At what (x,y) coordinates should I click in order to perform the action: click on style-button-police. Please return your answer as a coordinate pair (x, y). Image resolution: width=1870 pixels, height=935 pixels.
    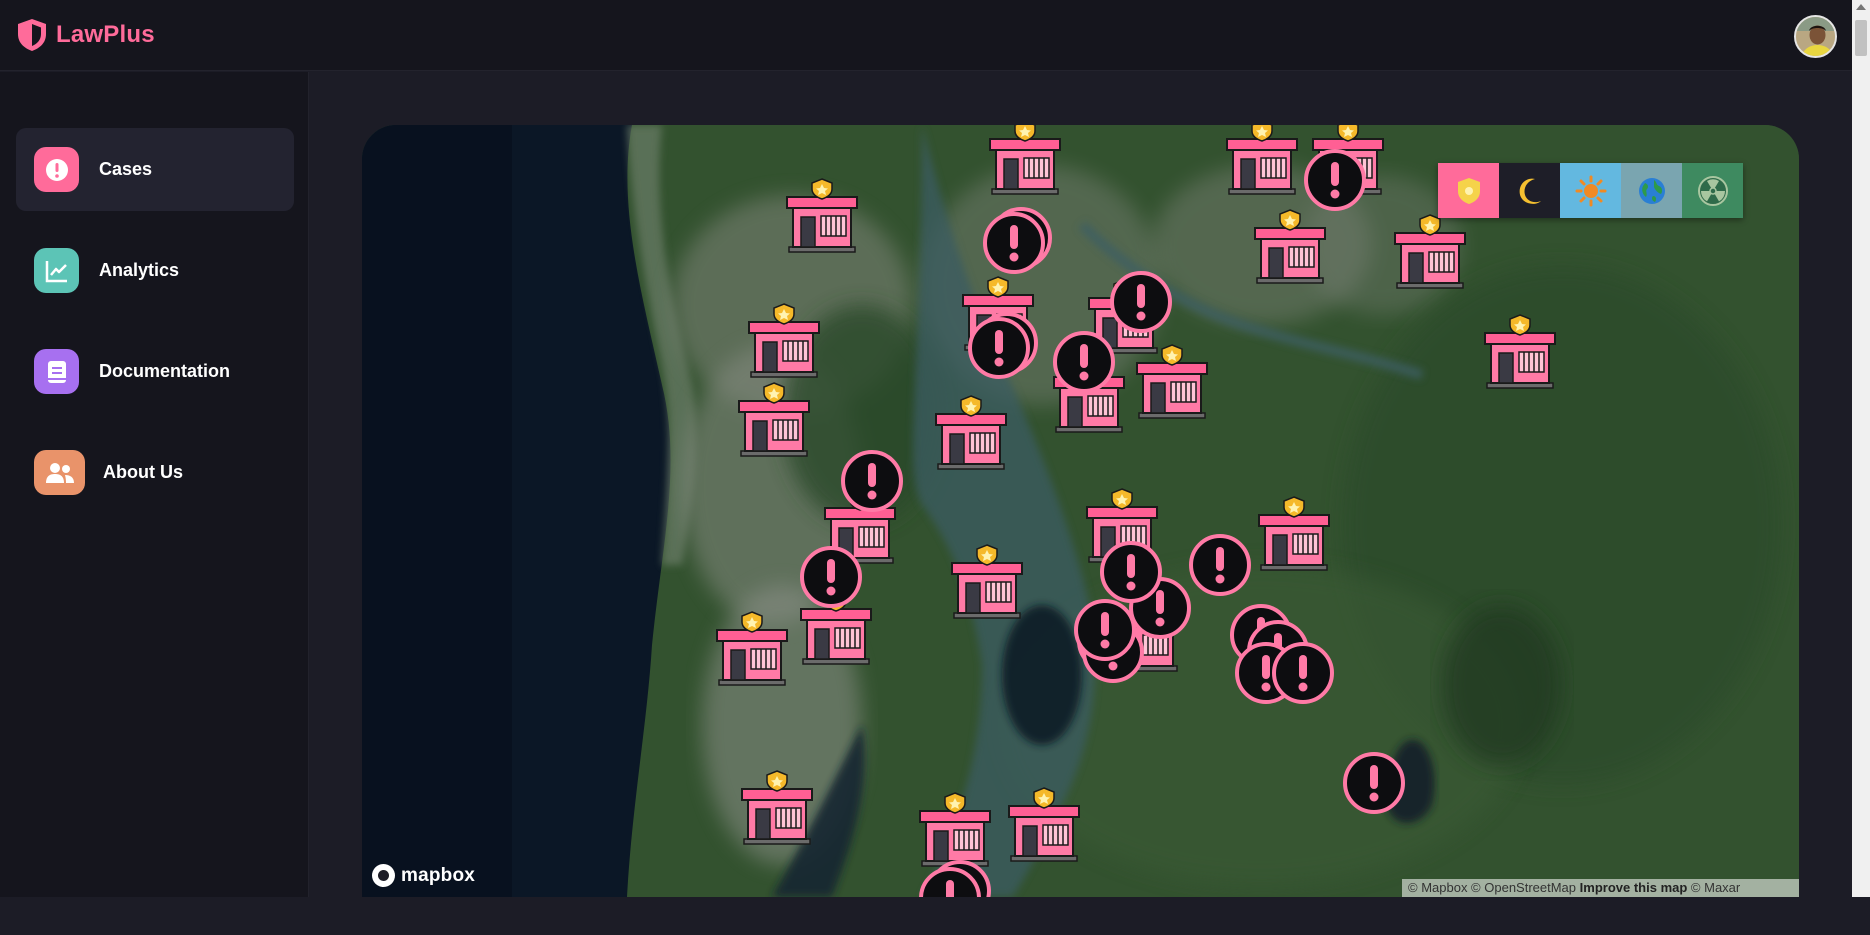
    Looking at the image, I should click on (1468, 190).